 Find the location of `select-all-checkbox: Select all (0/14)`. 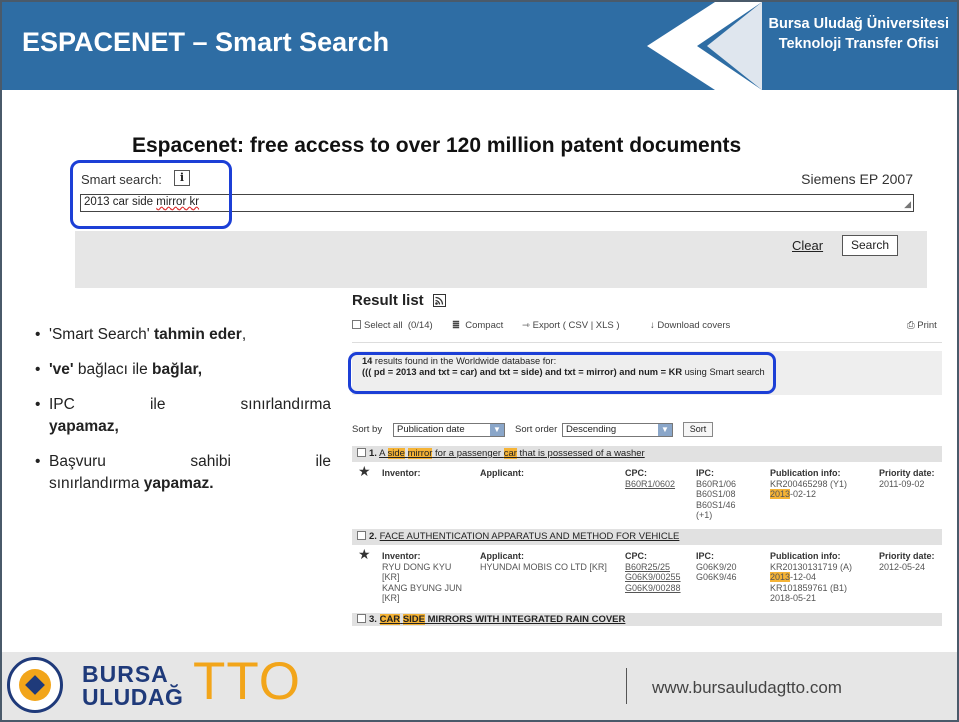

select-all-checkbox: Select all (0/14) is located at coordinates (392, 325).